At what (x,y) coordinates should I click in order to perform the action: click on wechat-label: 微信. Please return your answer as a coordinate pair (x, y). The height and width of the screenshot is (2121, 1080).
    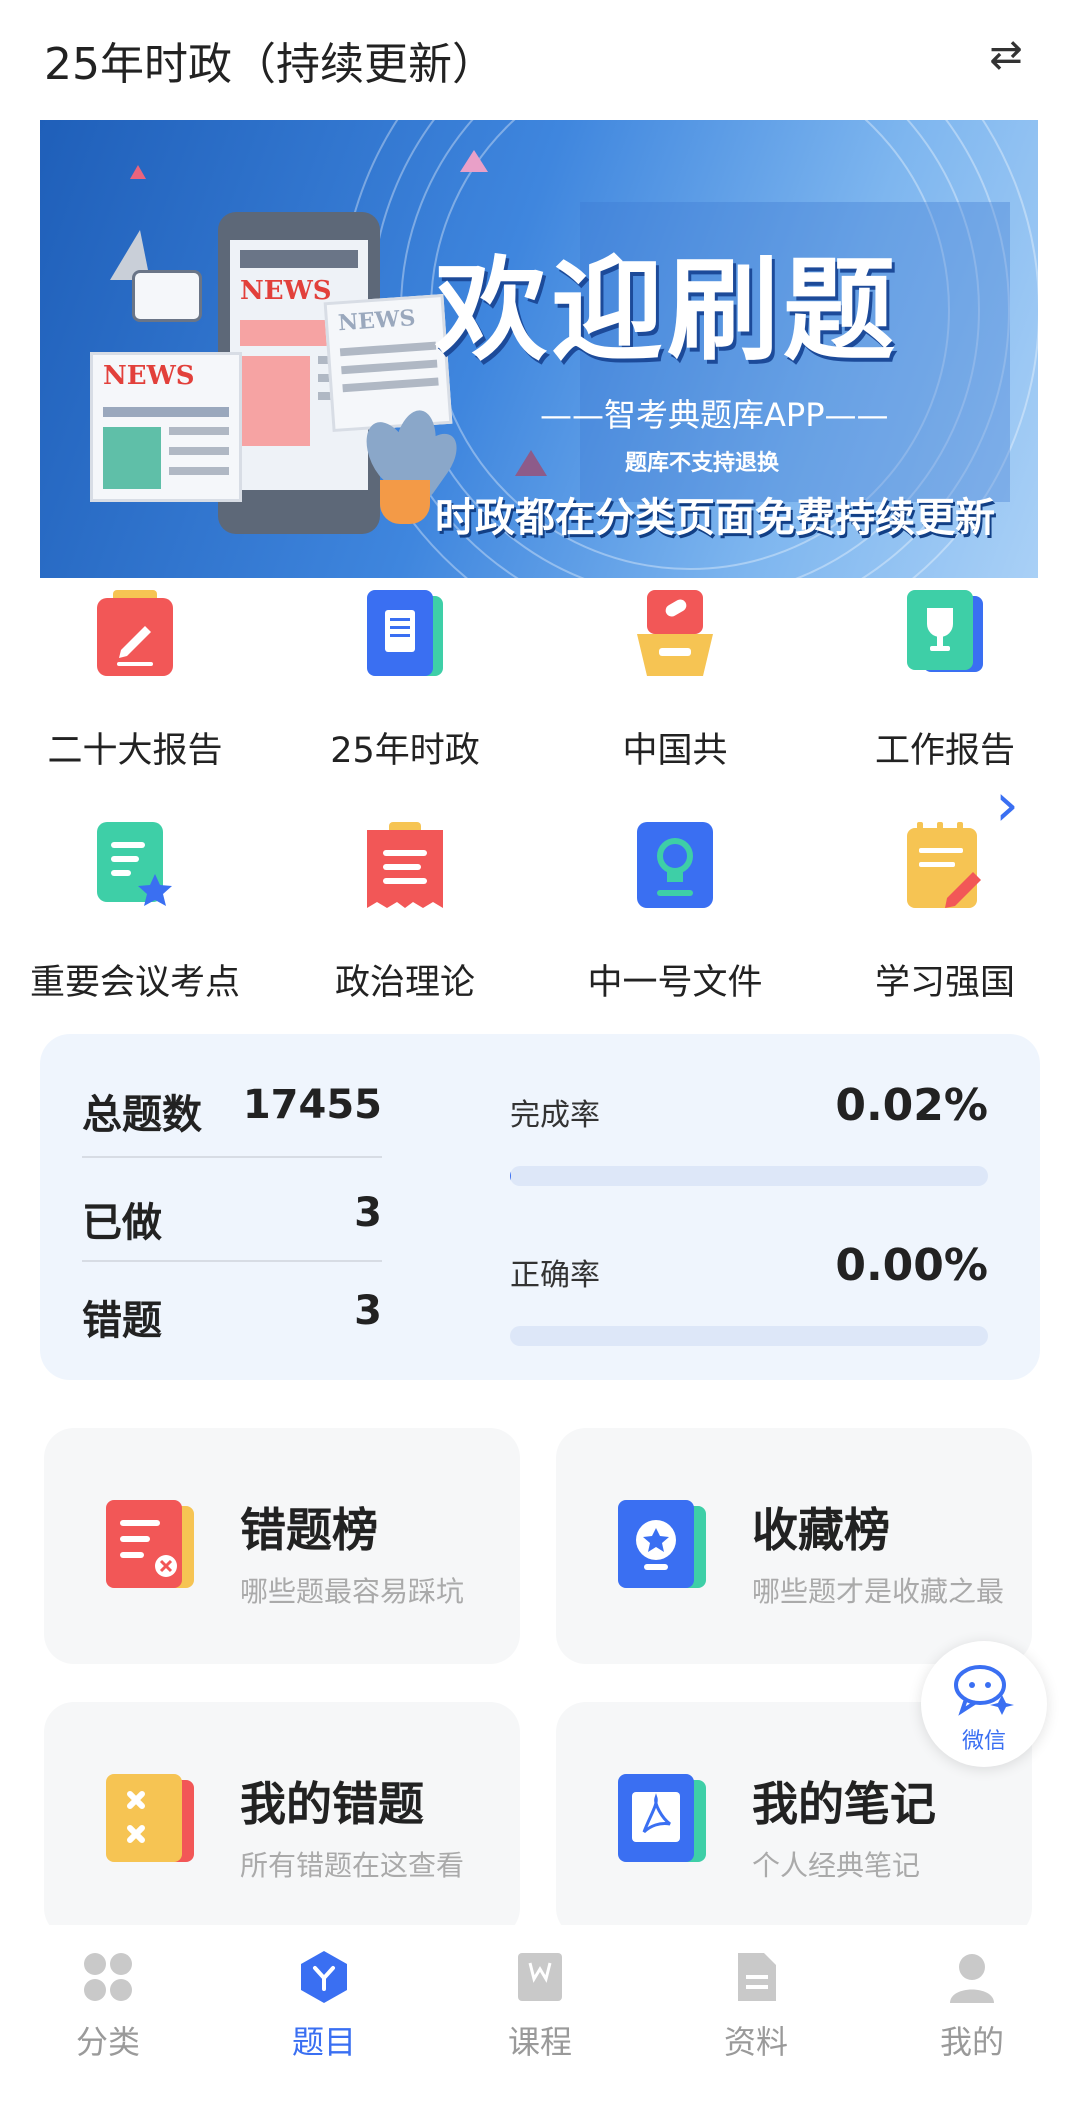
    Looking at the image, I should click on (983, 1741).